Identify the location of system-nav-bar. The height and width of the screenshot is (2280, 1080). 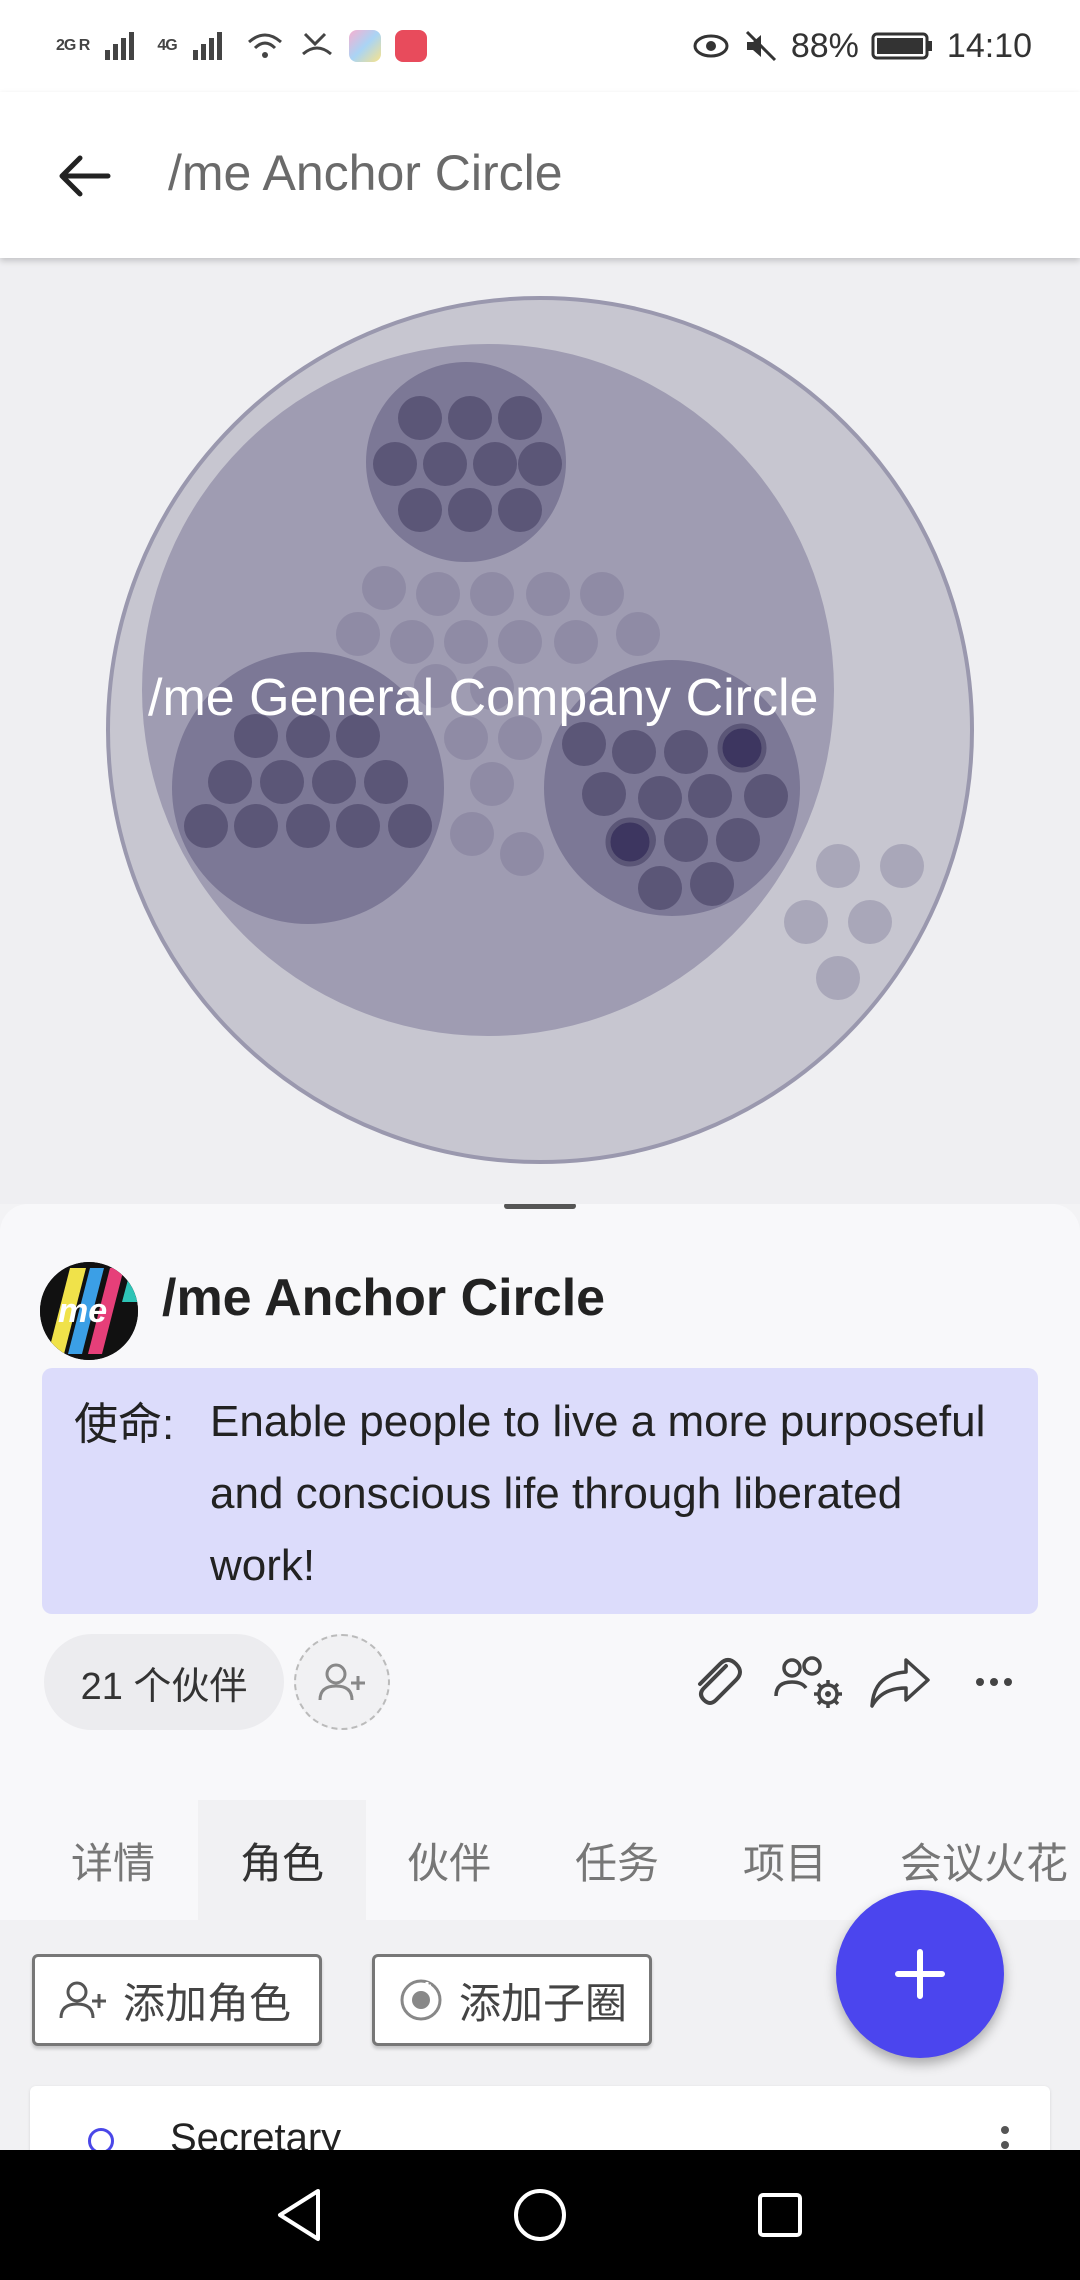
(540, 2215).